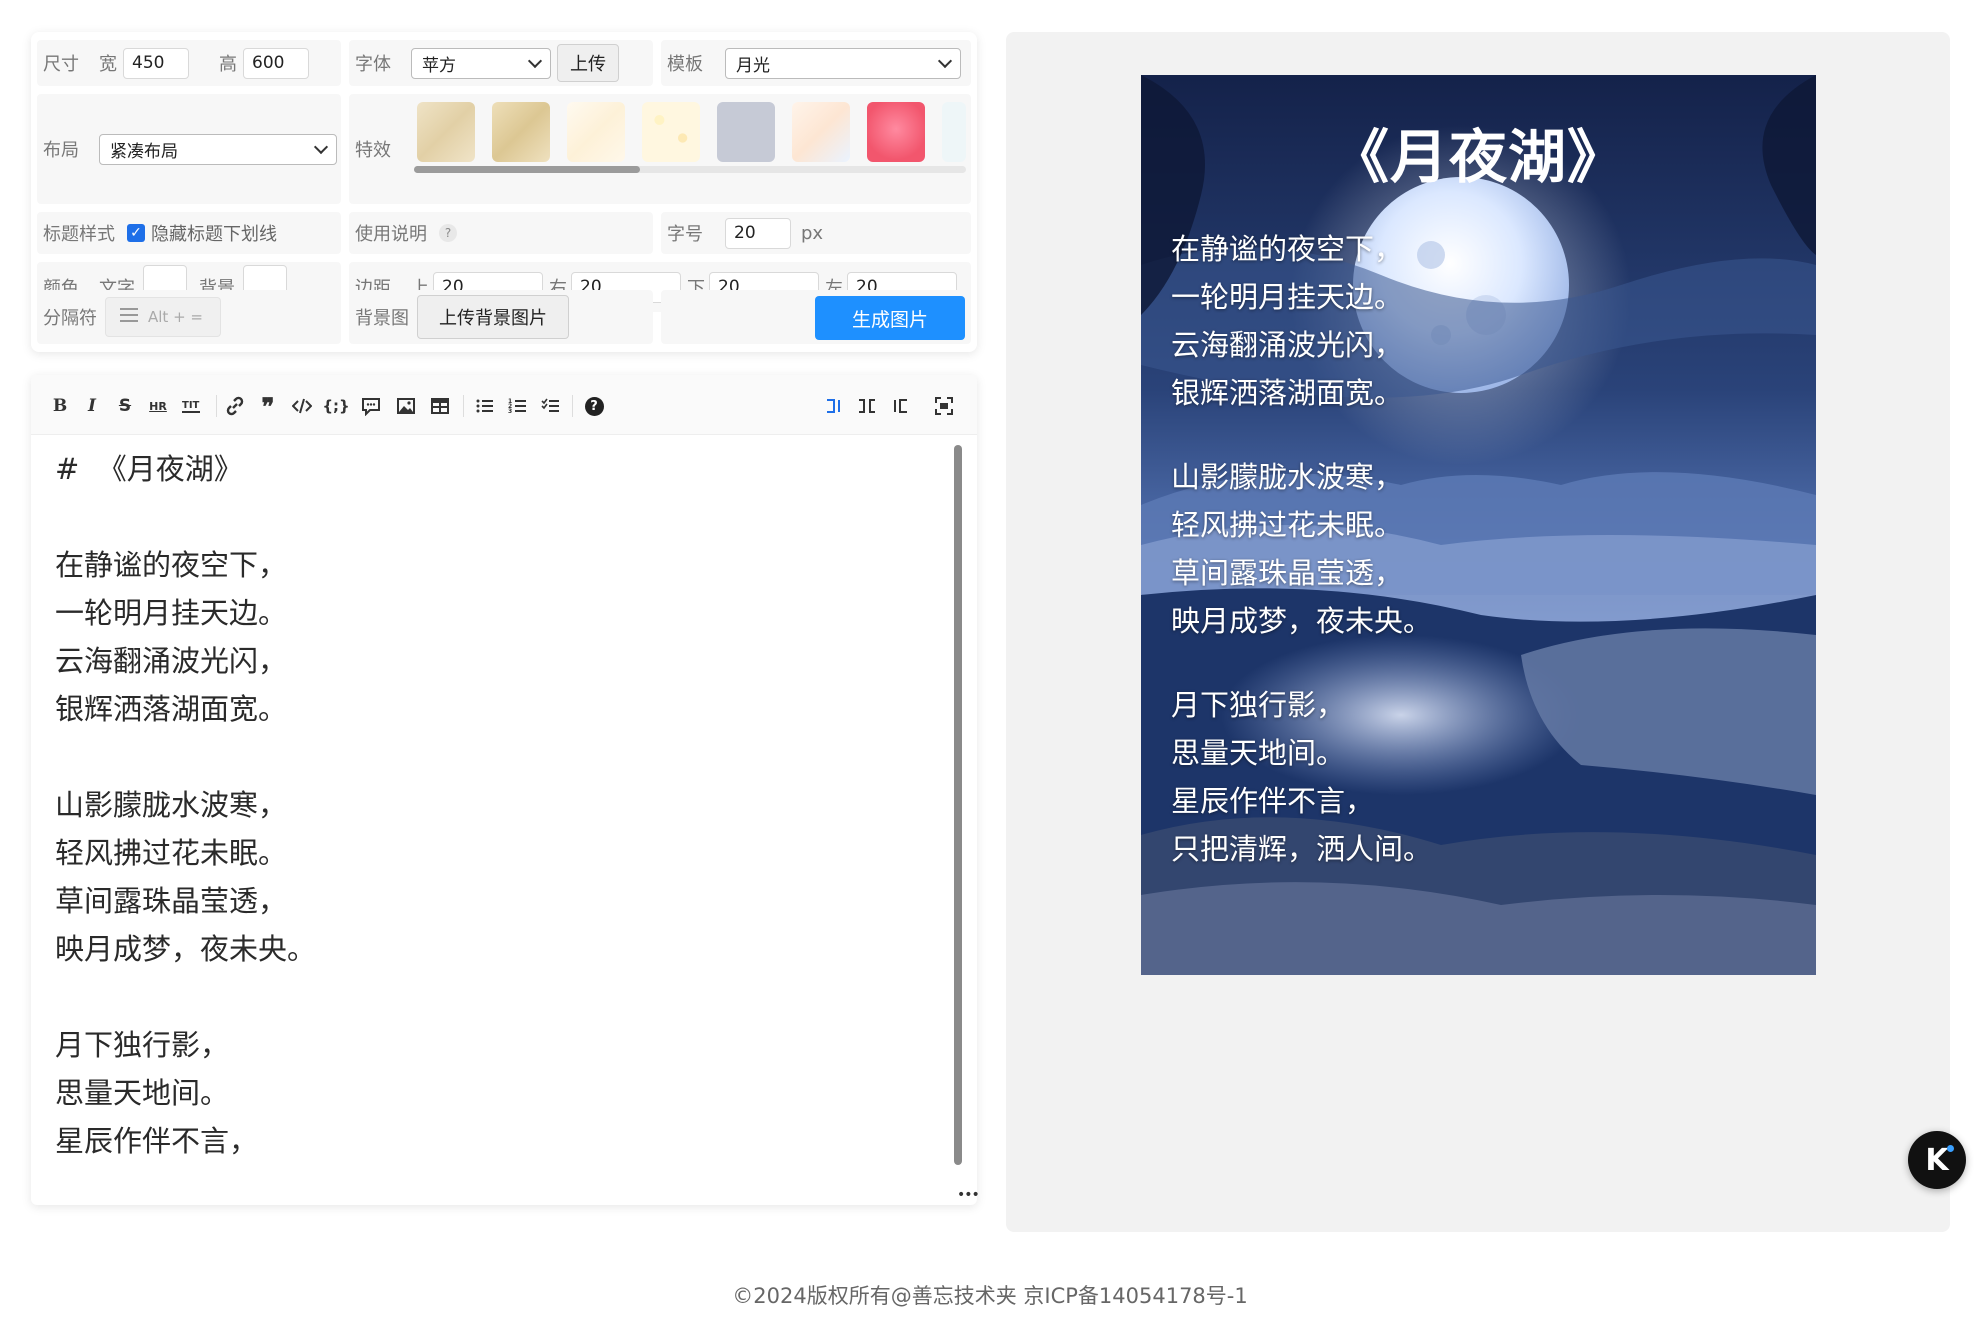  Describe the element at coordinates (890, 318) in the screenshot. I see `generate-image-button: 生成图片` at that location.